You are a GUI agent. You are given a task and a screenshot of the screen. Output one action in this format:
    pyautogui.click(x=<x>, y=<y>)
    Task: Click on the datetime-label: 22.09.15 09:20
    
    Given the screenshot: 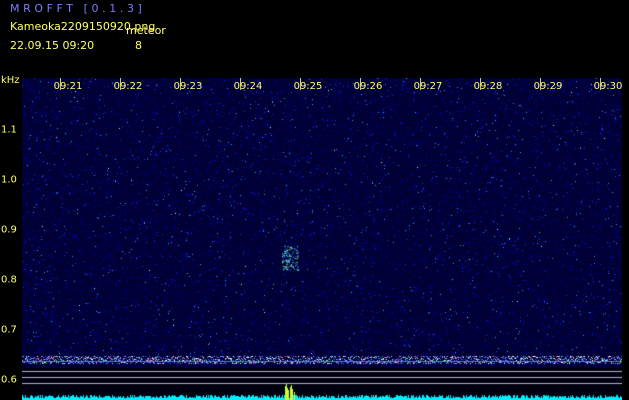 What is the action you would take?
    pyautogui.click(x=52, y=45)
    